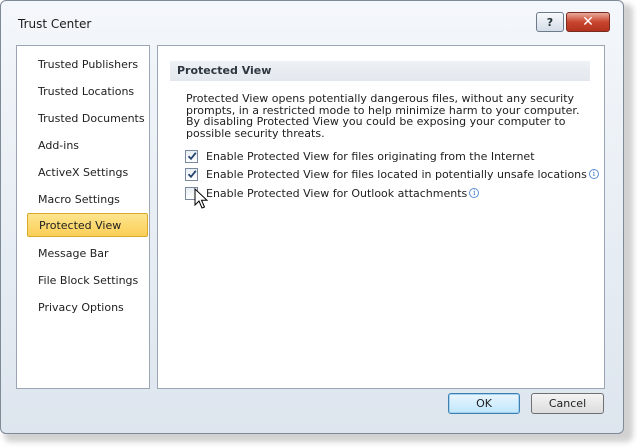 The height and width of the screenshot is (448, 637). Describe the element at coordinates (55, 24) in the screenshot. I see `window-title: Trust Center` at that location.